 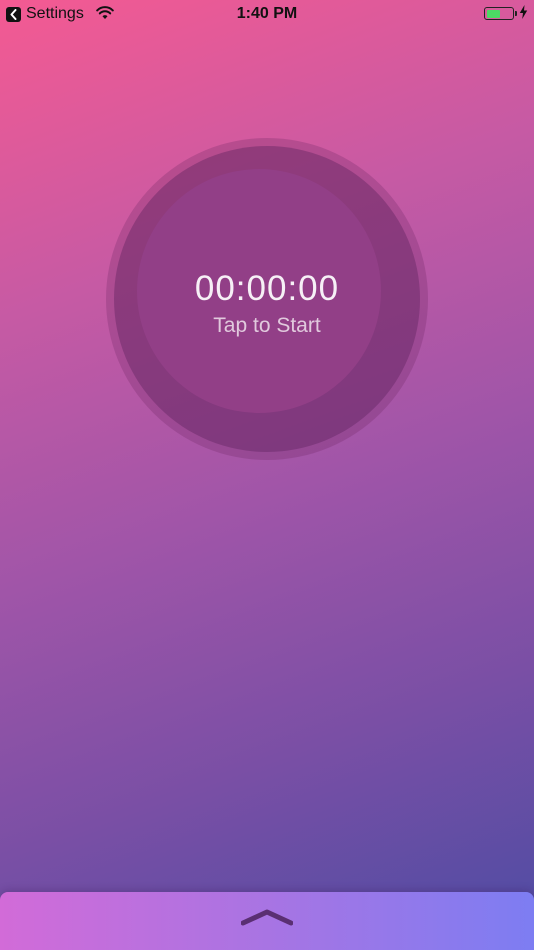 I want to click on status-time: 1:40 PM, so click(x=267, y=13).